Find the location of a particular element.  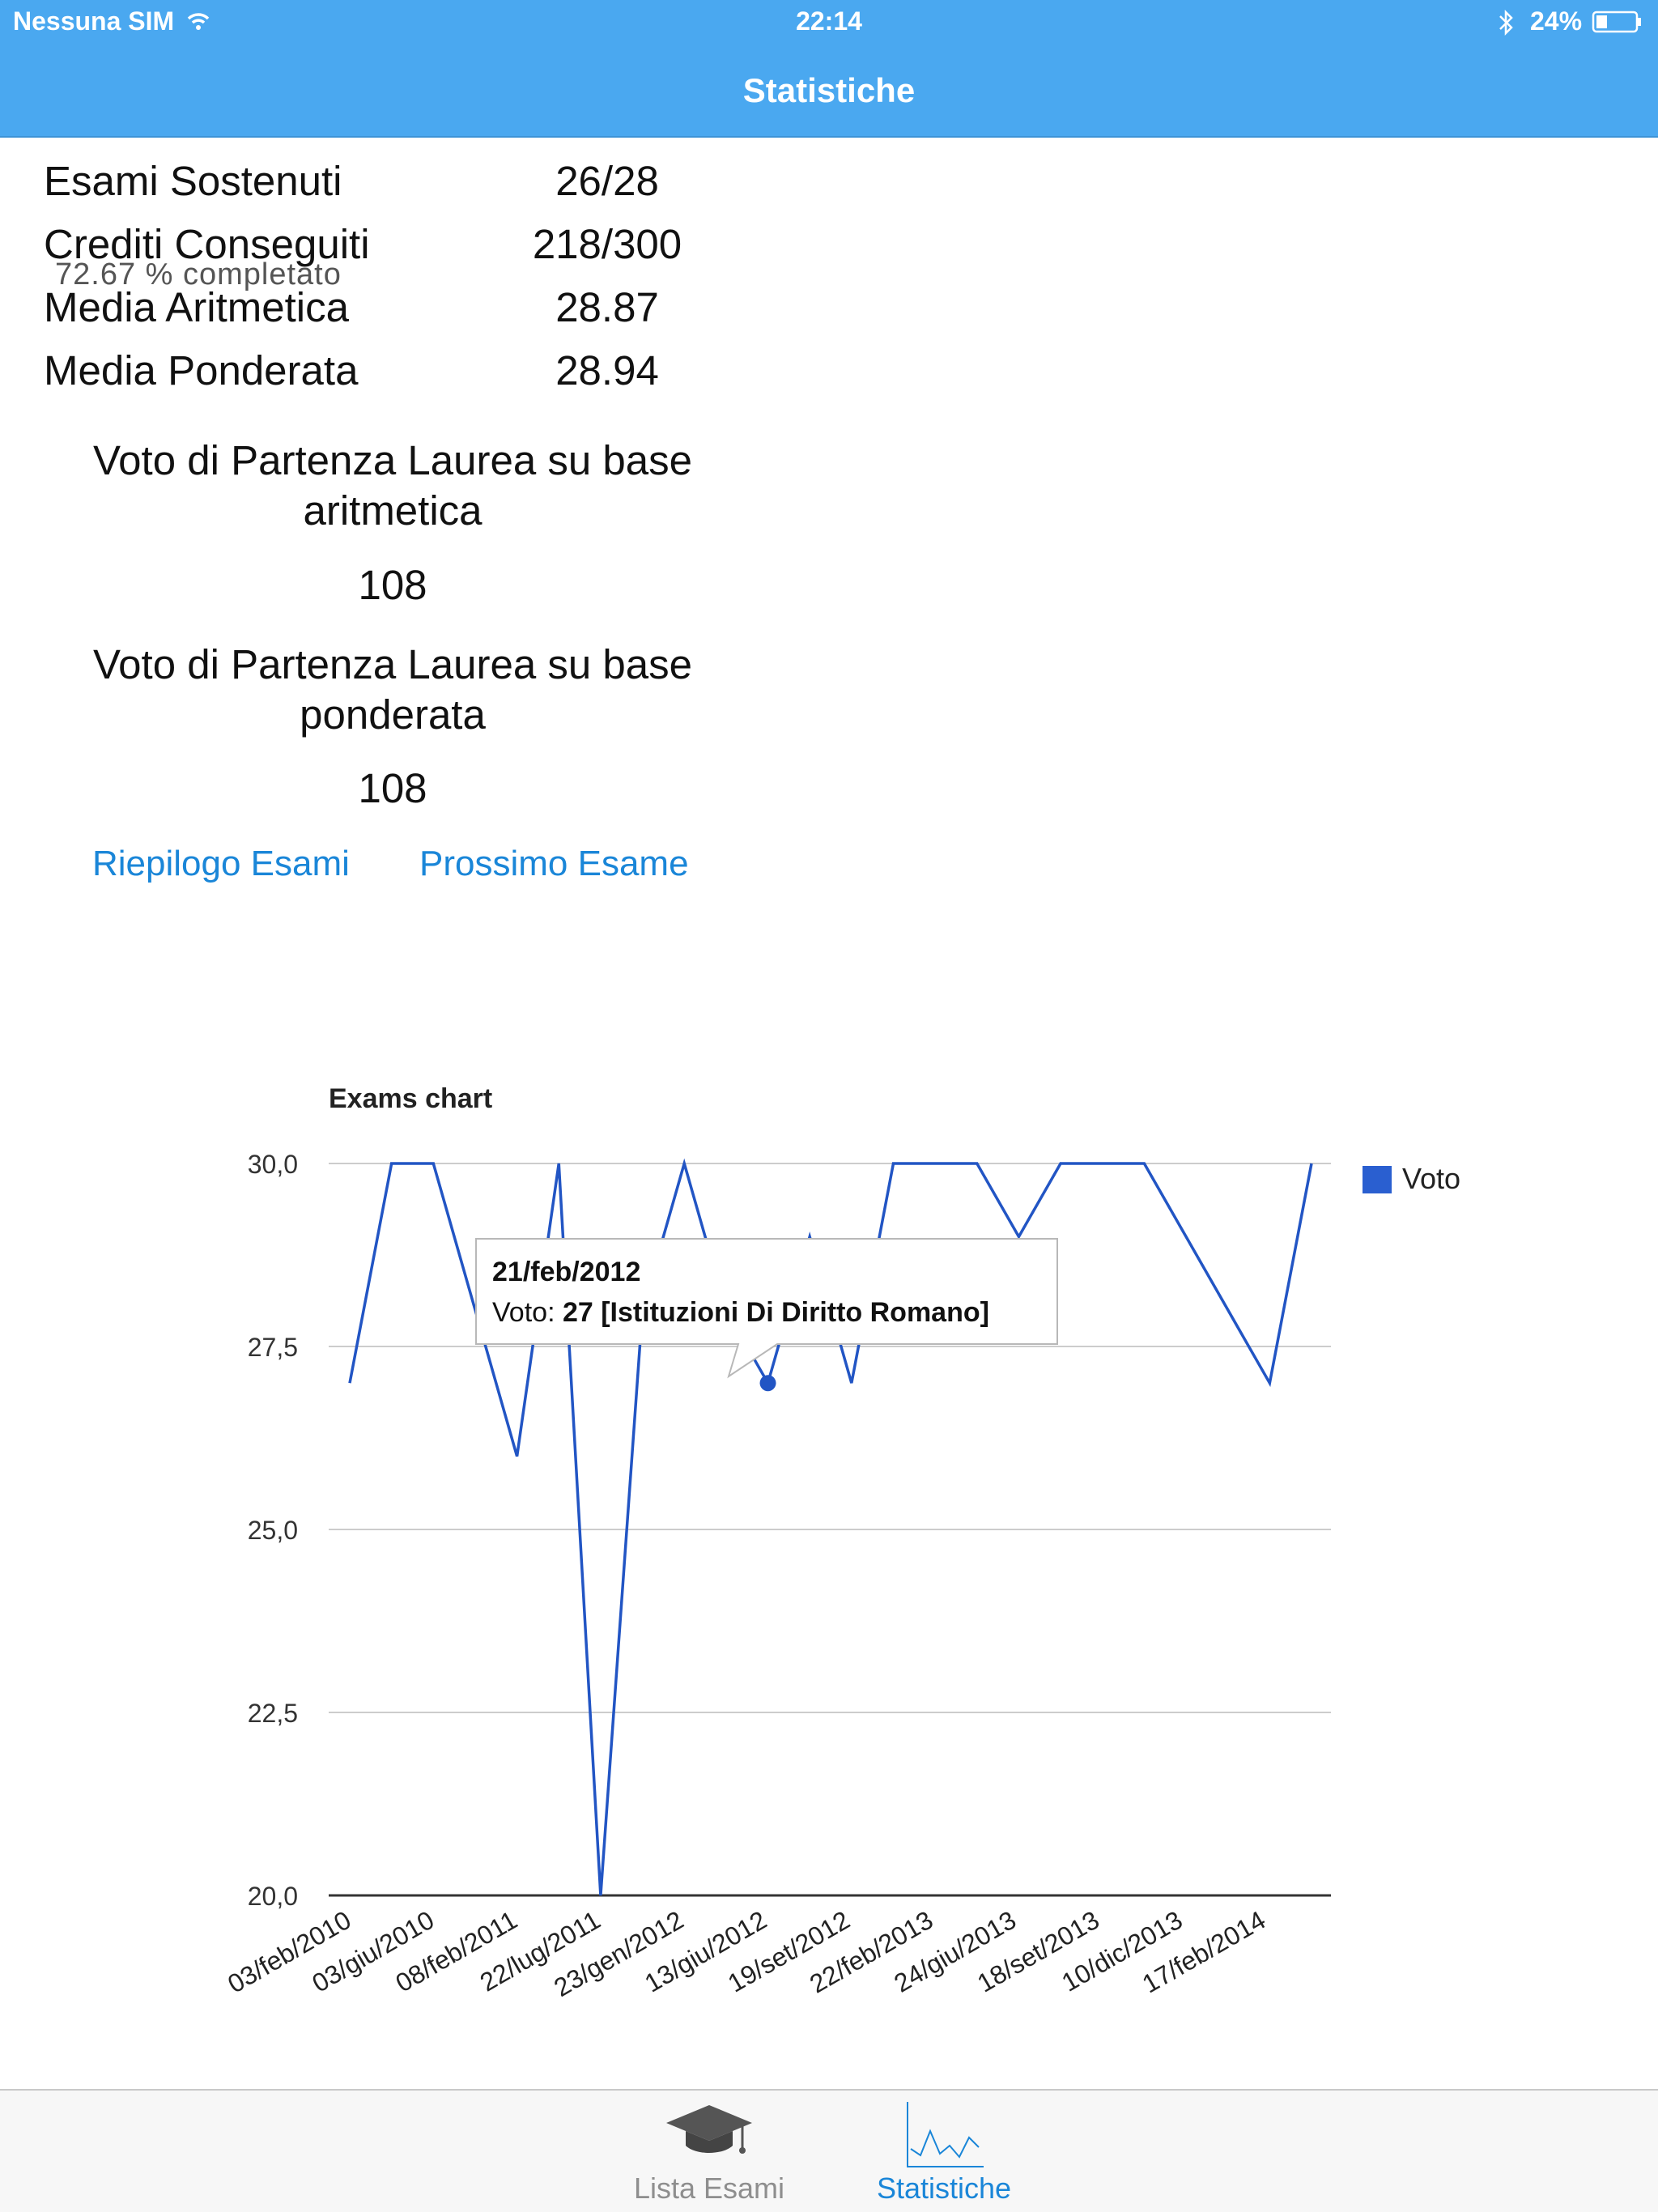

weighted-mean-label: Media Ponderata is located at coordinates (201, 370).